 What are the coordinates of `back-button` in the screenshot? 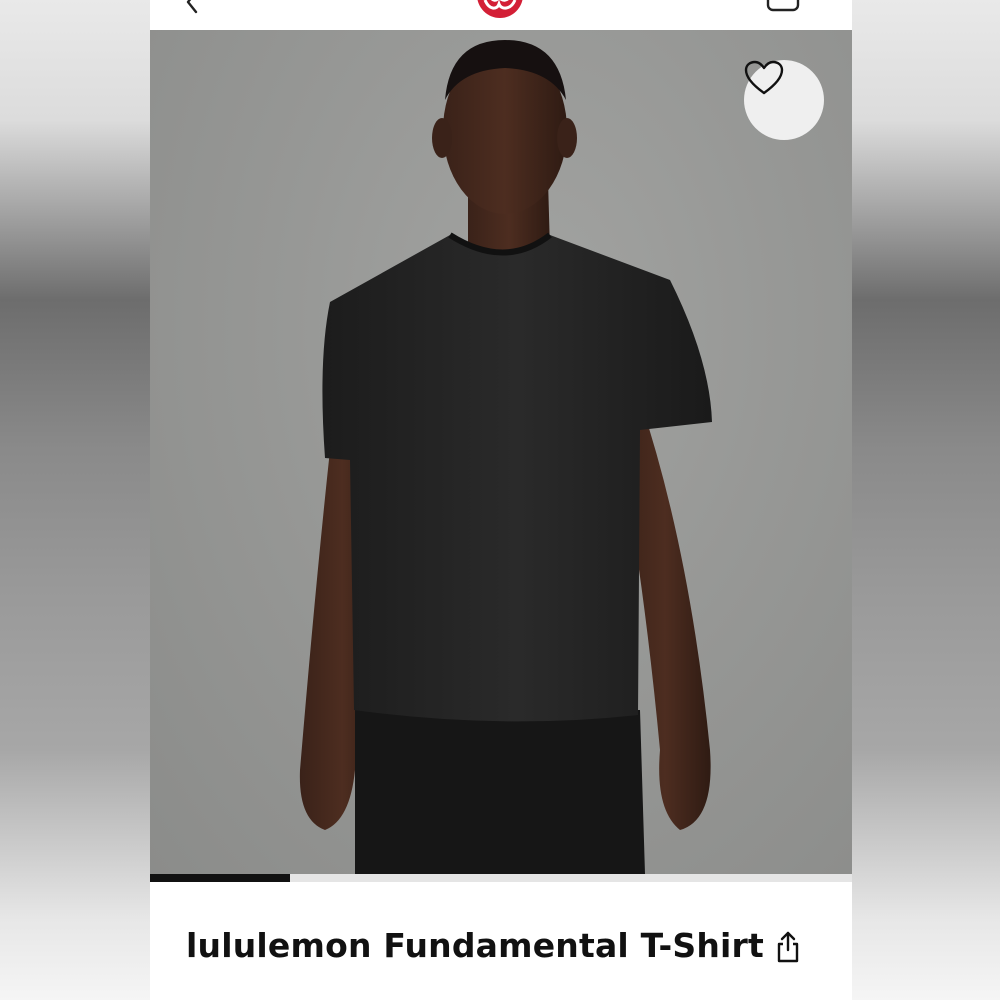 It's located at (193, 7).